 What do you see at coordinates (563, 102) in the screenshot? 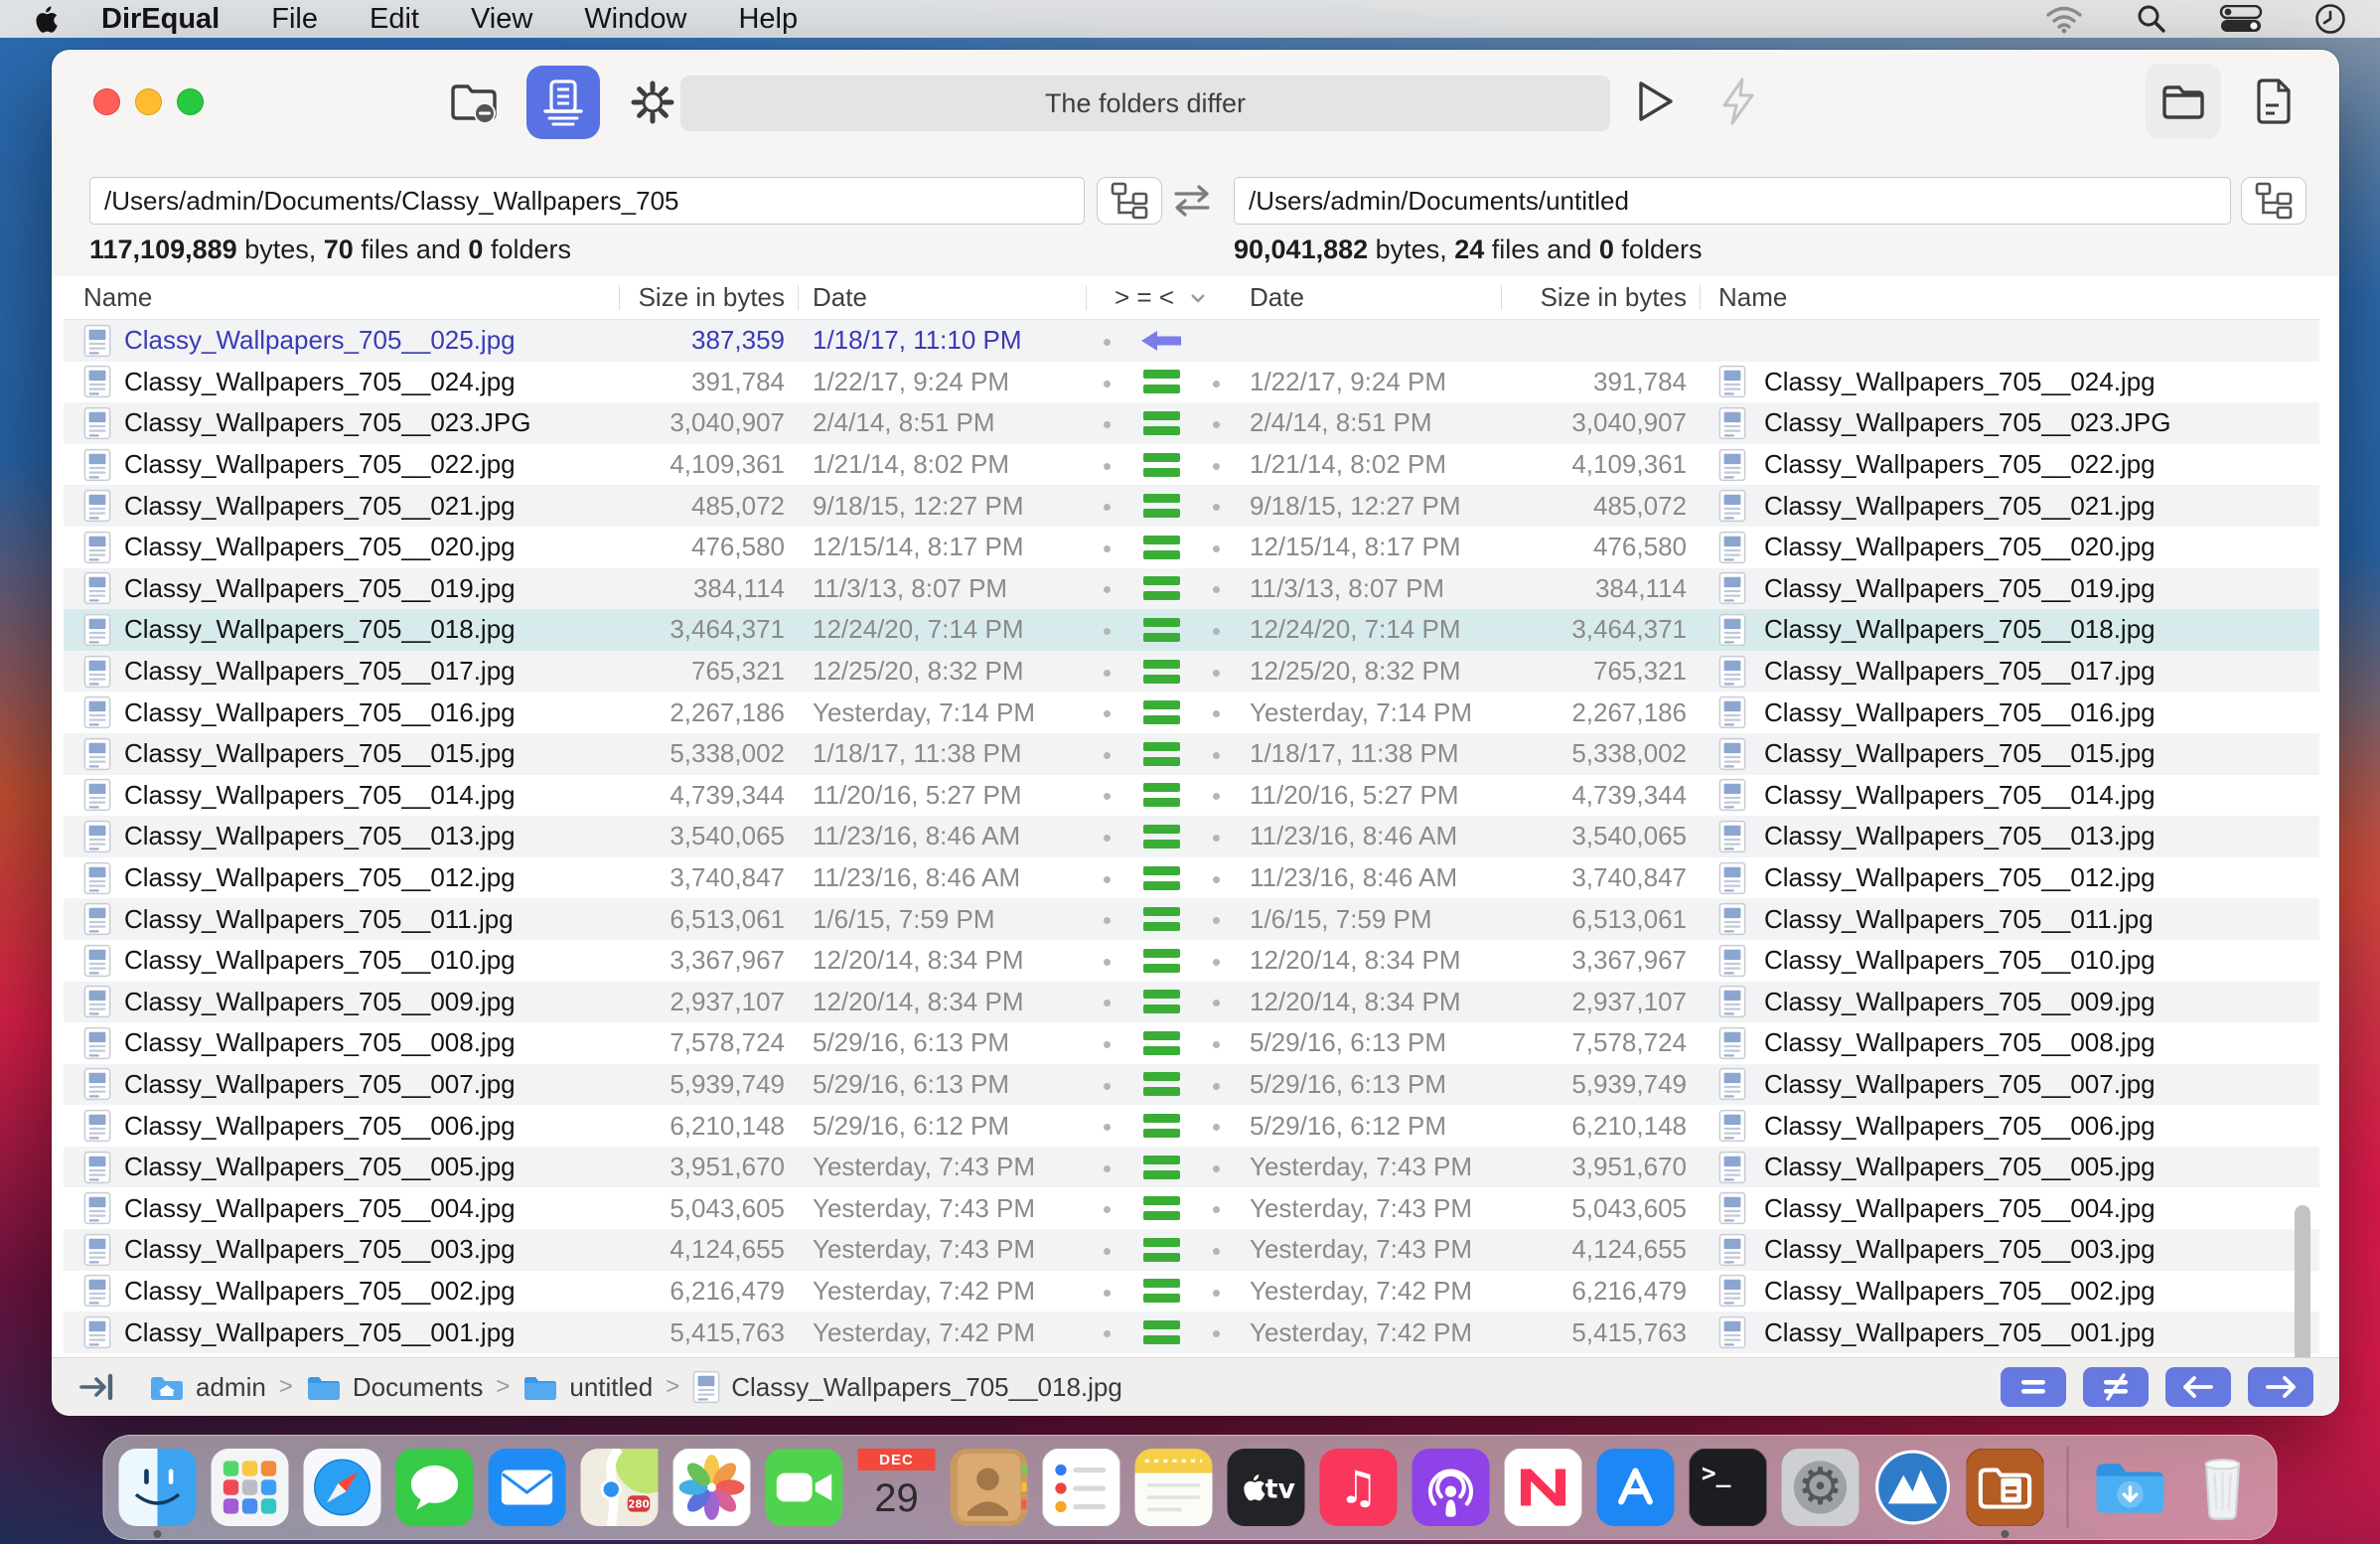
I see `compare-button` at bounding box center [563, 102].